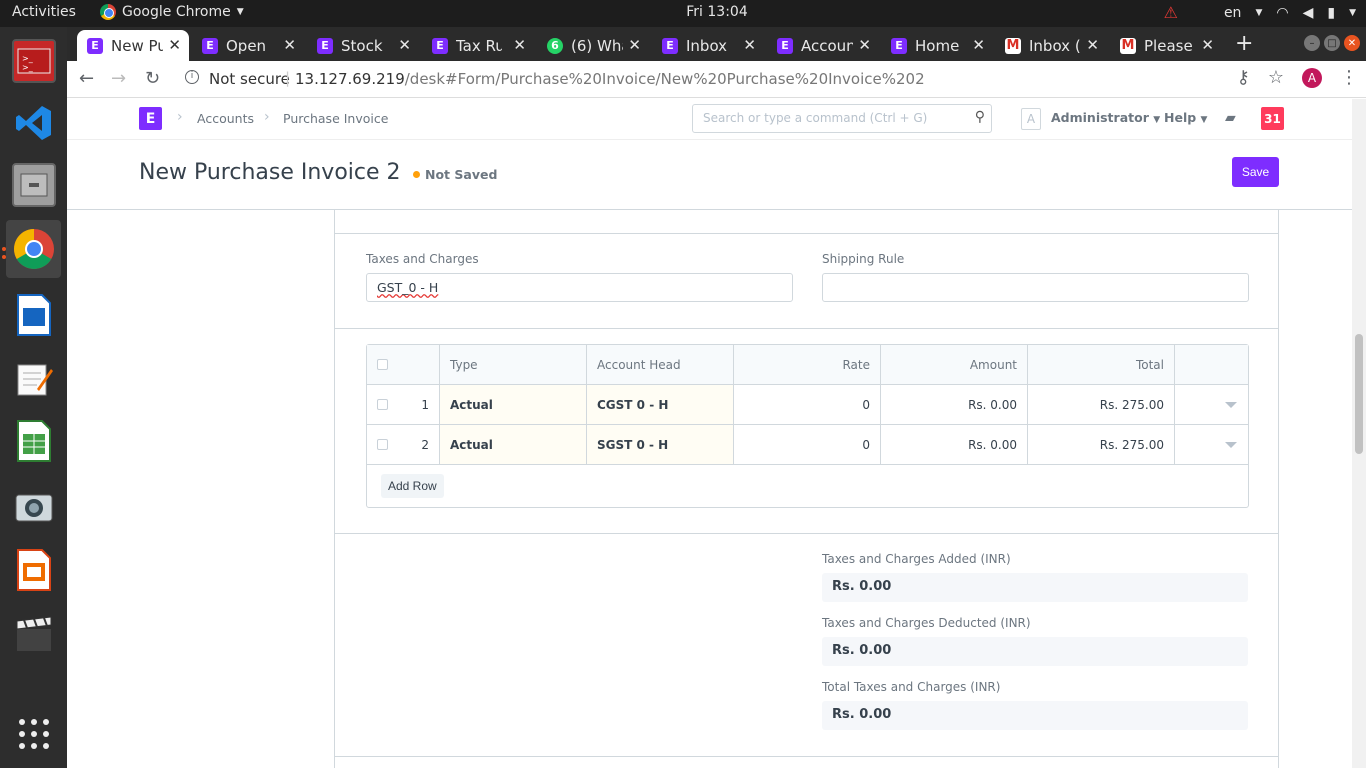  I want to click on browser-tab: M Inbox ( ✕, so click(1051, 45).